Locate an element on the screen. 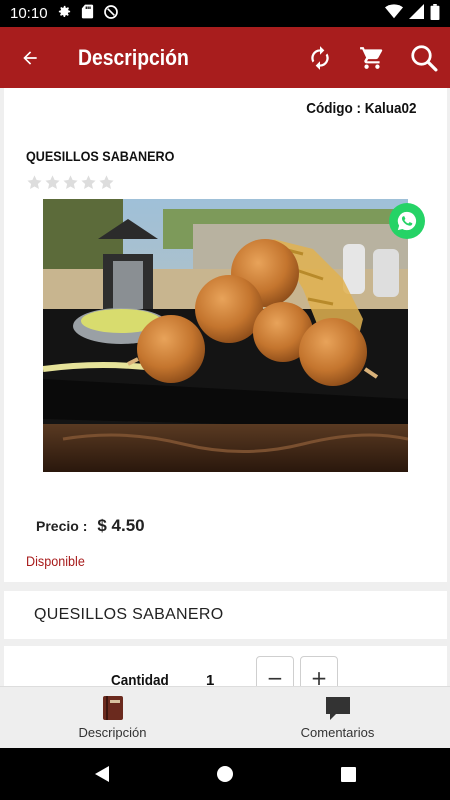 The height and width of the screenshot is (800, 450). wifi-icon is located at coordinates (394, 13).